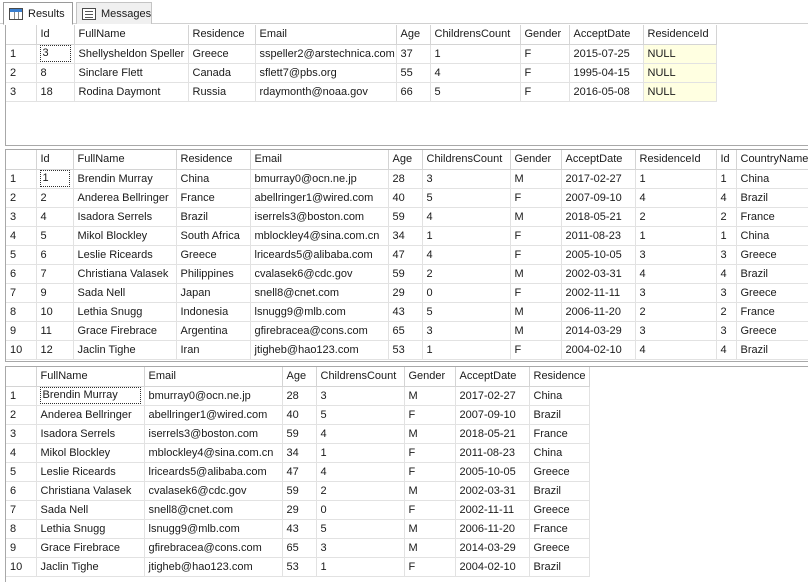 The image size is (808, 582). What do you see at coordinates (90, 548) in the screenshot?
I see `cell-fullname: Grace Firebrace` at bounding box center [90, 548].